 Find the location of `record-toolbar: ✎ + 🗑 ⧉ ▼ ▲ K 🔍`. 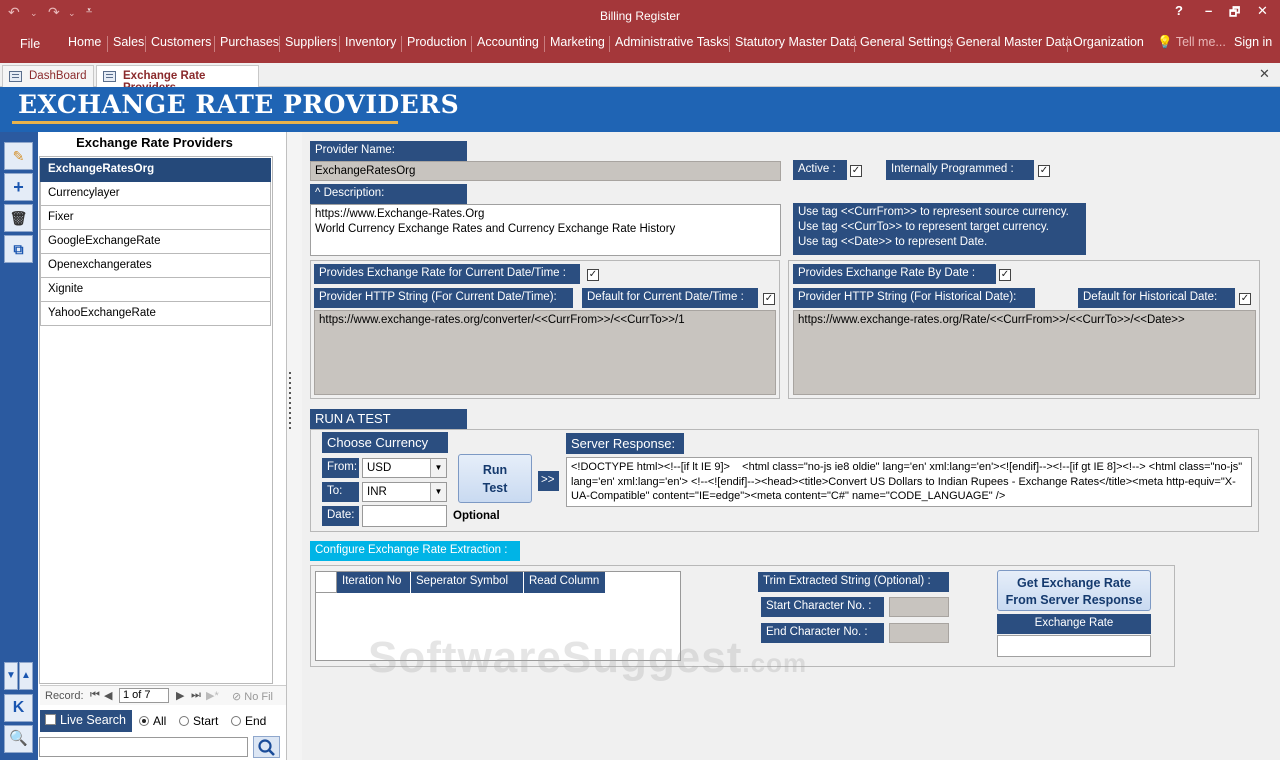

record-toolbar: ✎ + 🗑 ⧉ ▼ ▲ K 🔍 is located at coordinates (19, 446).